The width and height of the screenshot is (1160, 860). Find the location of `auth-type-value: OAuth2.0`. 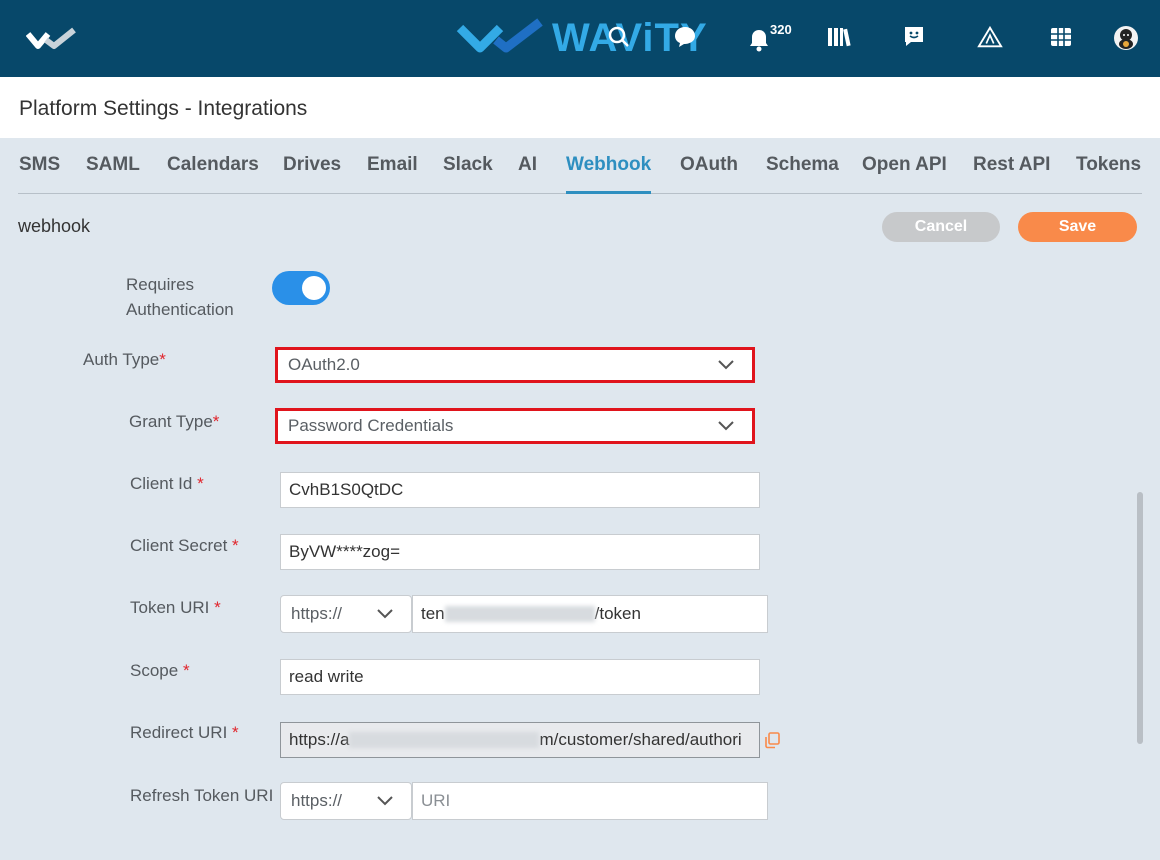

auth-type-value: OAuth2.0 is located at coordinates (324, 364).